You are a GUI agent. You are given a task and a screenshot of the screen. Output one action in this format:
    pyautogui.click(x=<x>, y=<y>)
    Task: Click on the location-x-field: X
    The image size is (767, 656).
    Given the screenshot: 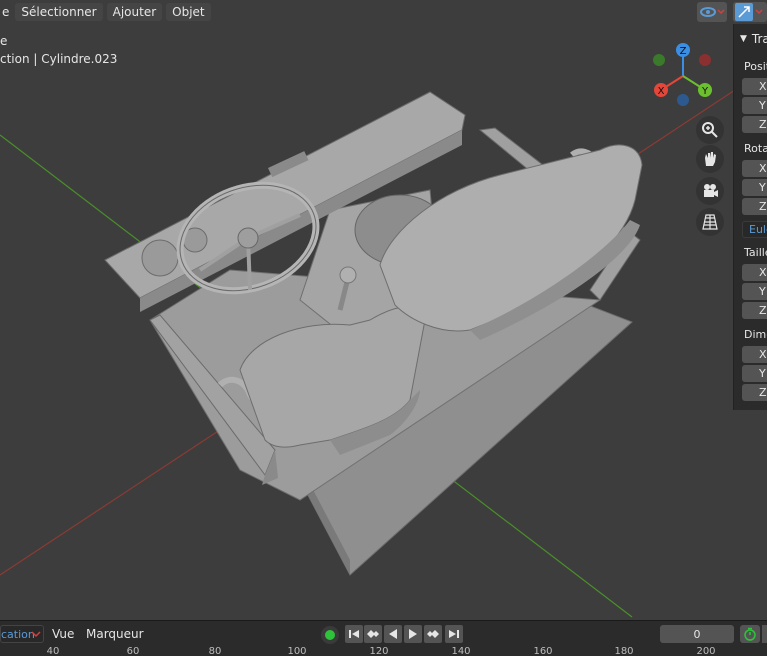 What is the action you would take?
    pyautogui.click(x=754, y=86)
    